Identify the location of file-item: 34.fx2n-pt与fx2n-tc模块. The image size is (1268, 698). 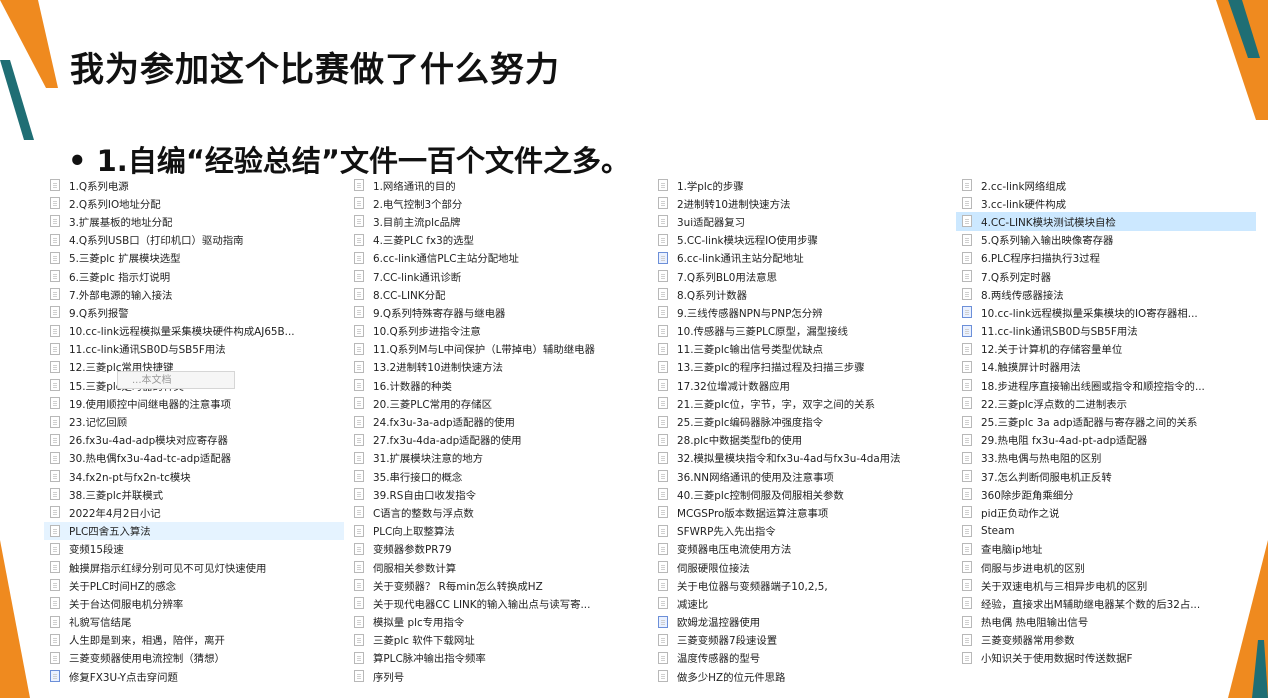
(194, 476).